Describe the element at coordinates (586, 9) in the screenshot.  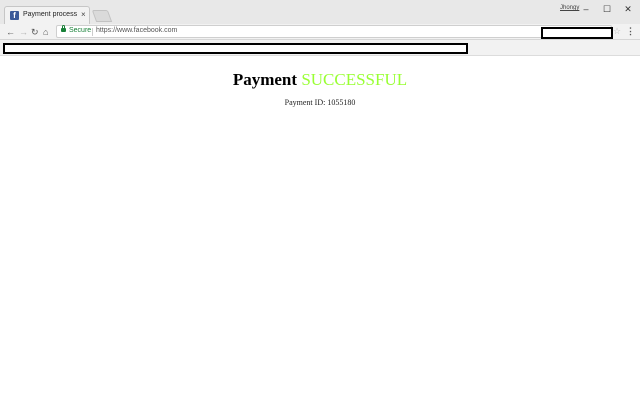
I see `minimize-icon: –` at that location.